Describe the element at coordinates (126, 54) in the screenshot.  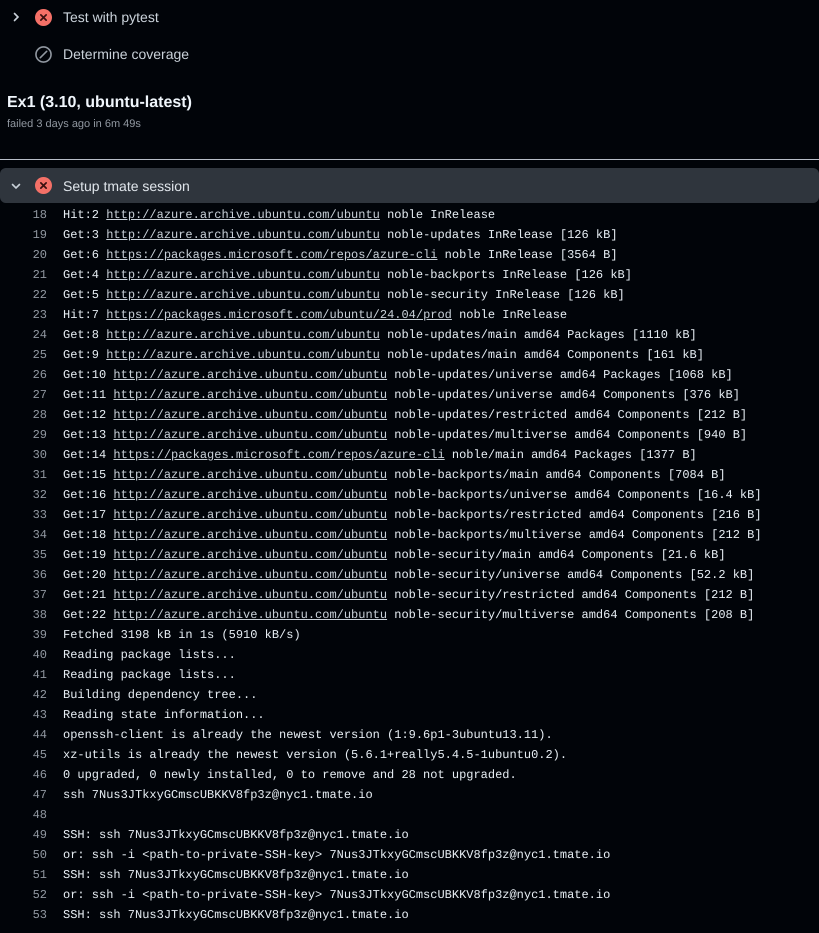
I see `step-name: Determine coverage` at that location.